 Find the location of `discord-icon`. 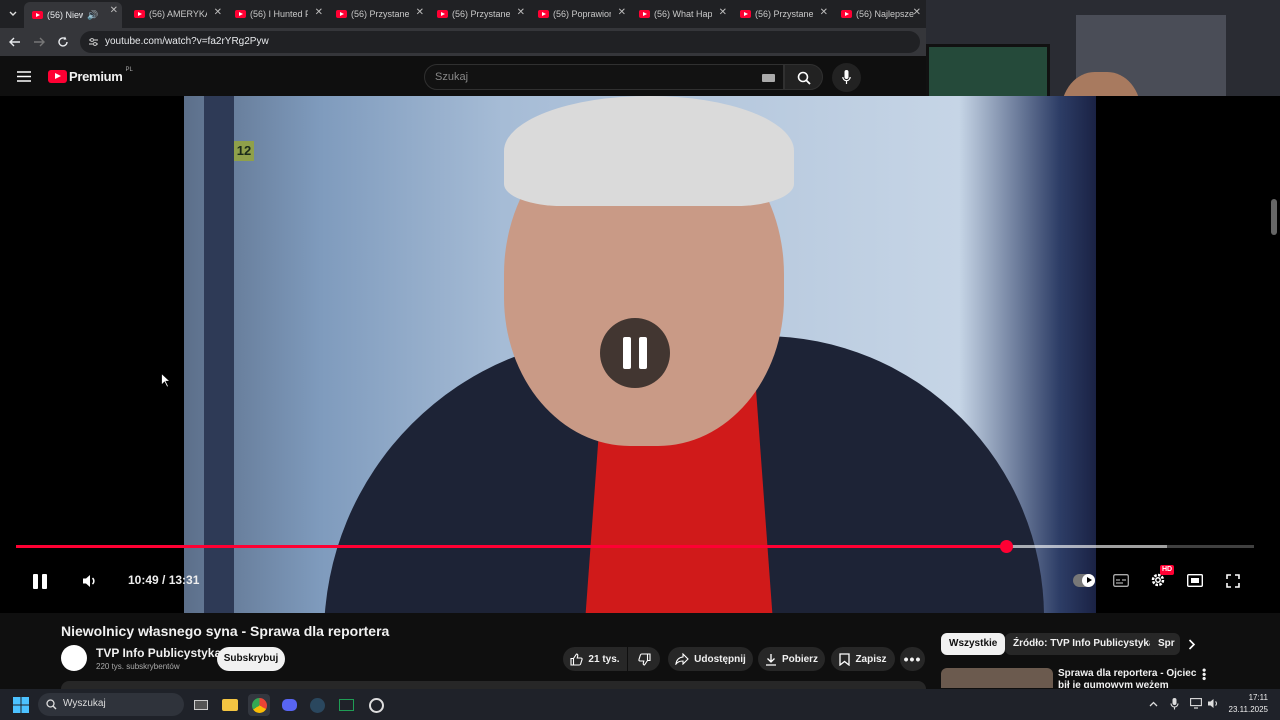

discord-icon is located at coordinates (289, 705).